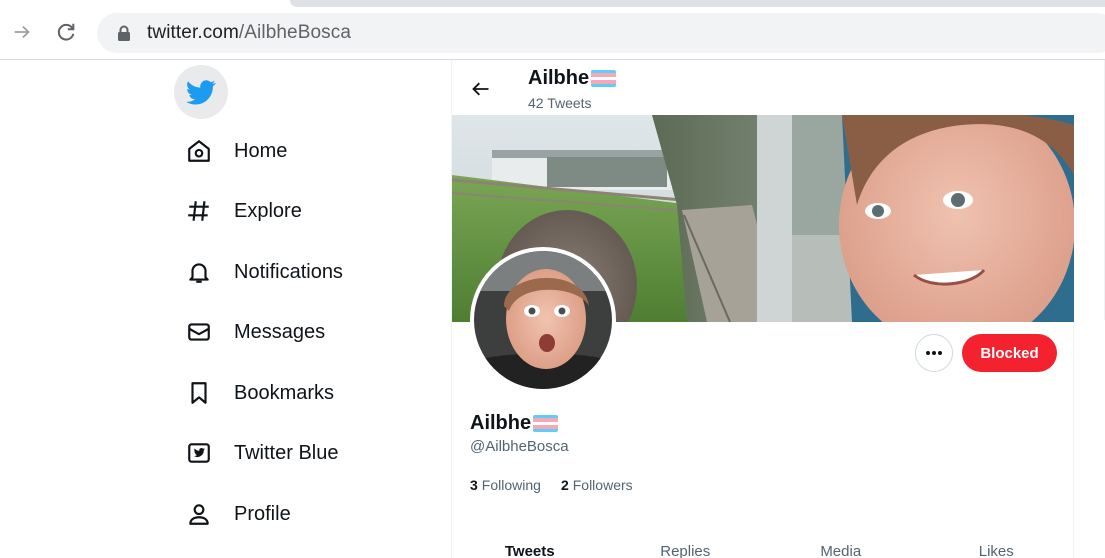 The image size is (1105, 558). I want to click on twitter-logo-button, so click(201, 92).